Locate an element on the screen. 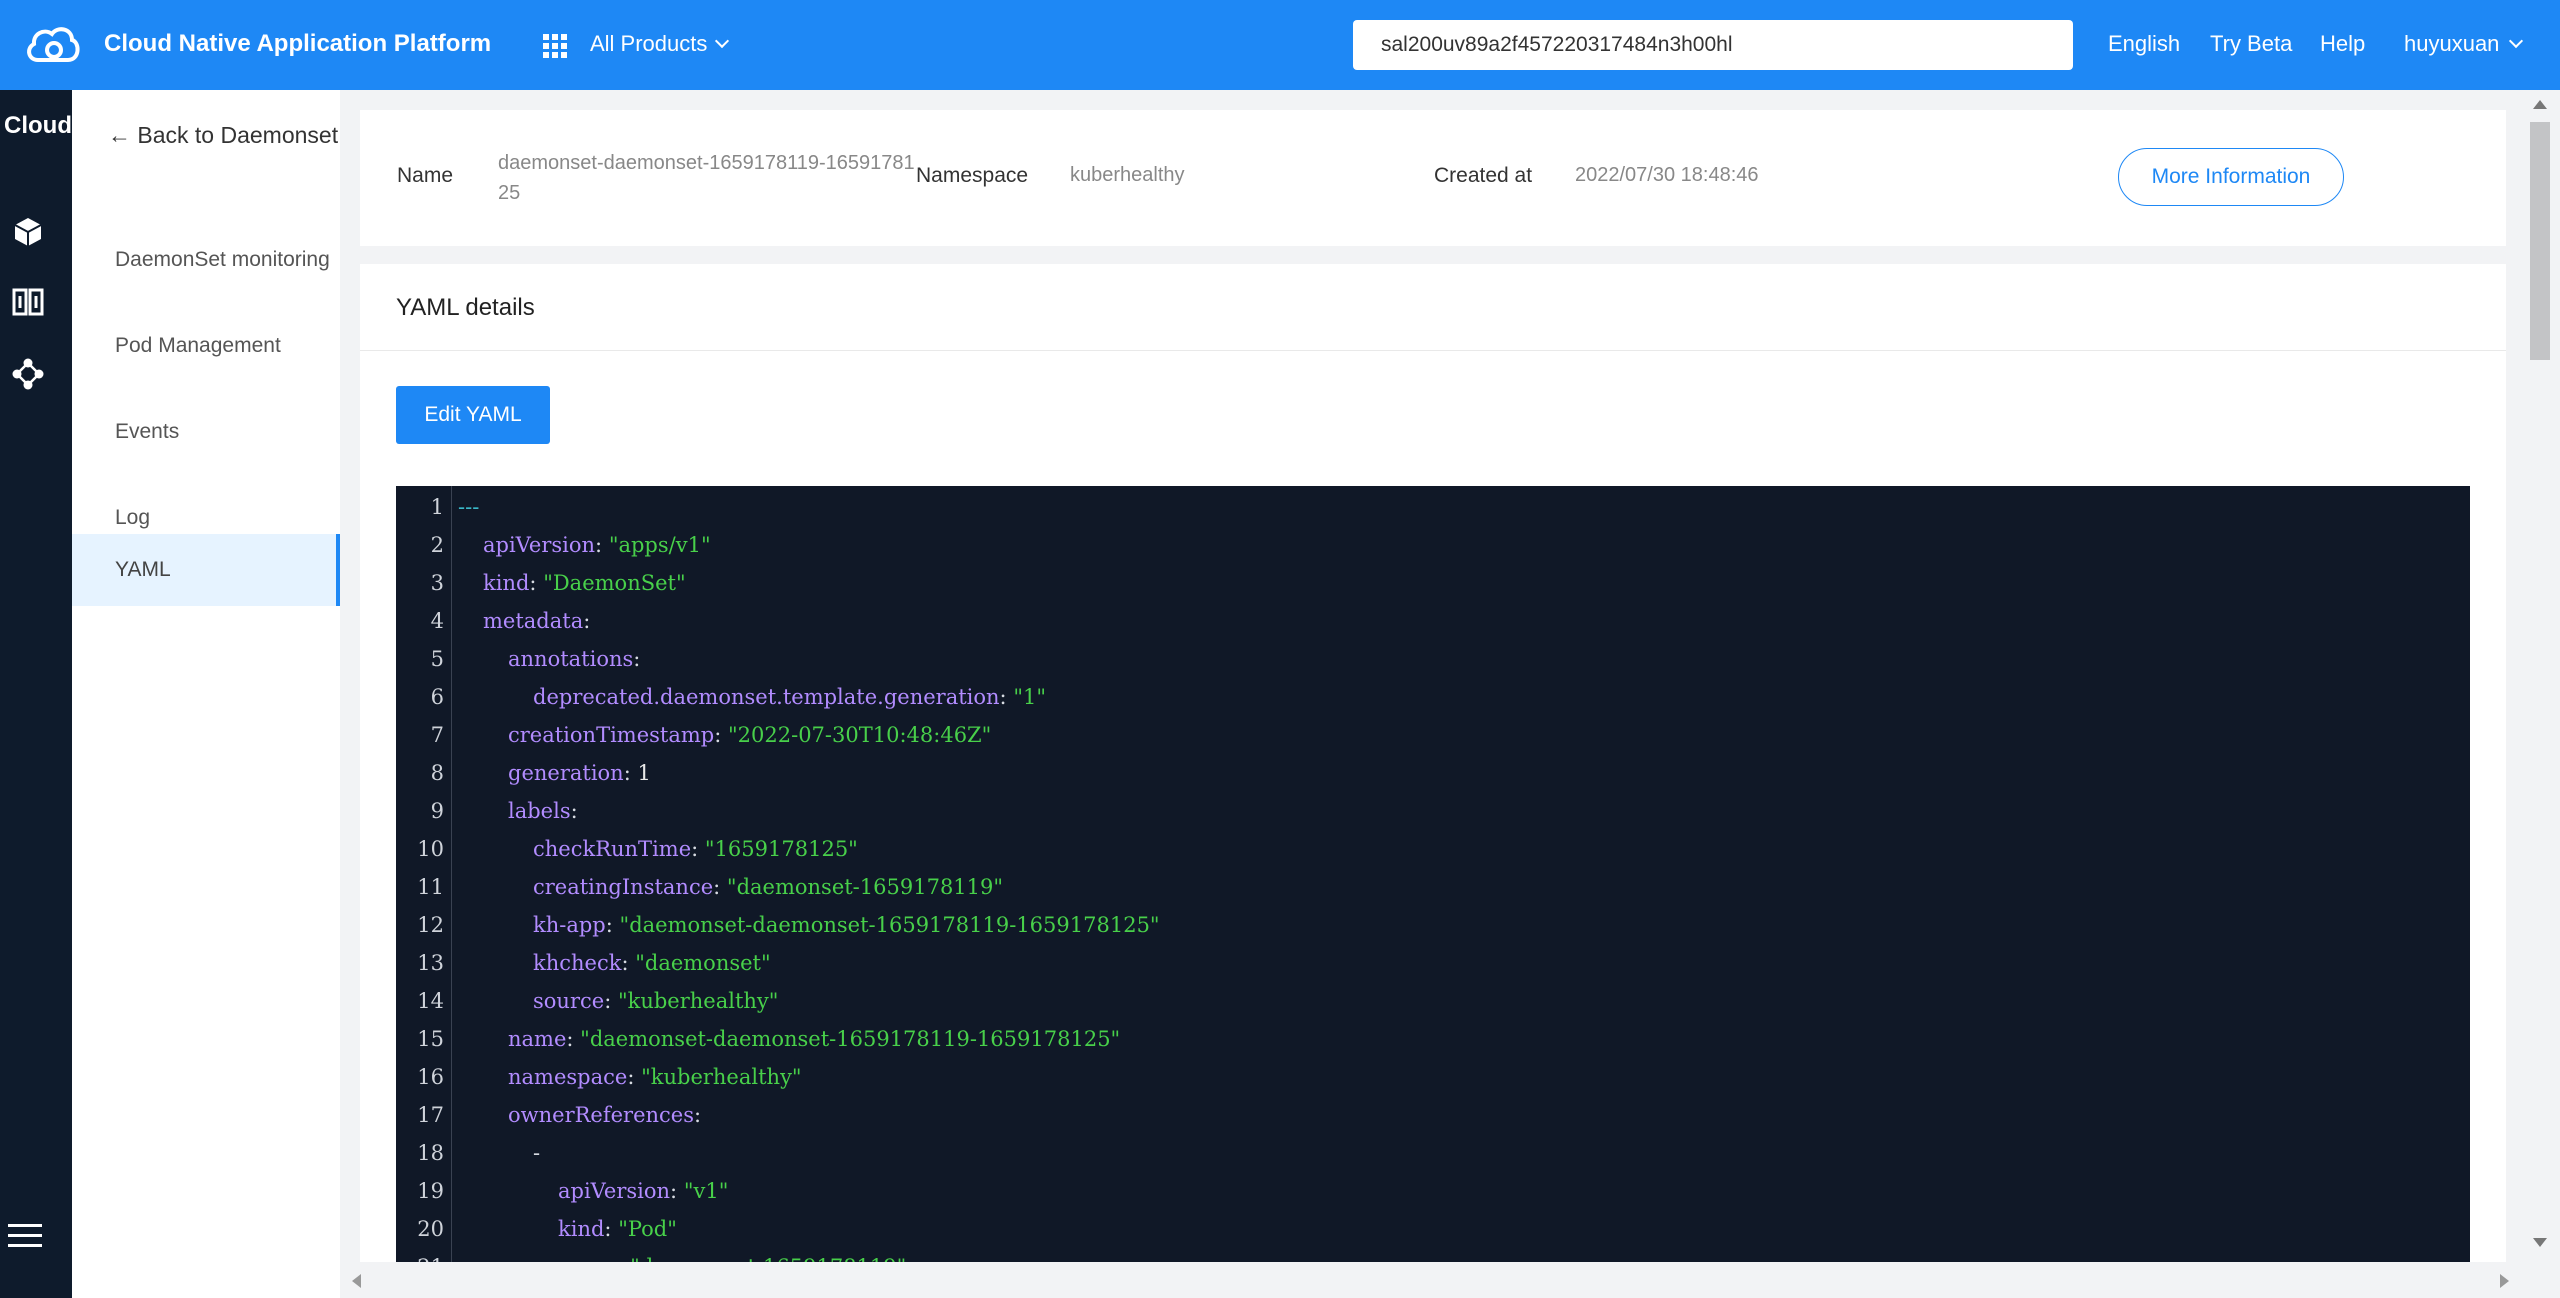 The height and width of the screenshot is (1298, 2560). line-number: 17 is located at coordinates (430, 1115).